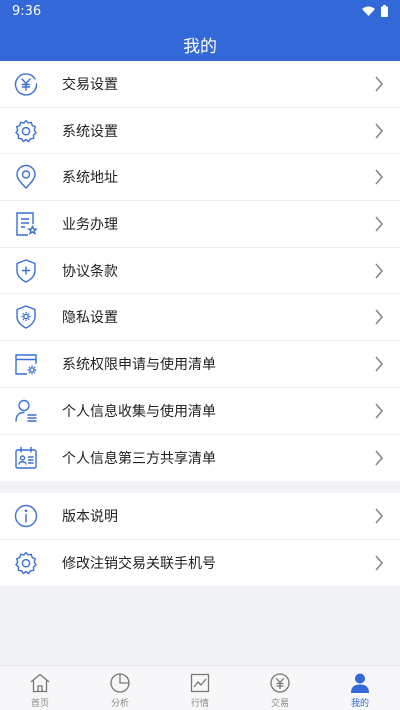  What do you see at coordinates (200, 318) in the screenshot?
I see `menu-item-privacy-settings: 隐私设置` at bounding box center [200, 318].